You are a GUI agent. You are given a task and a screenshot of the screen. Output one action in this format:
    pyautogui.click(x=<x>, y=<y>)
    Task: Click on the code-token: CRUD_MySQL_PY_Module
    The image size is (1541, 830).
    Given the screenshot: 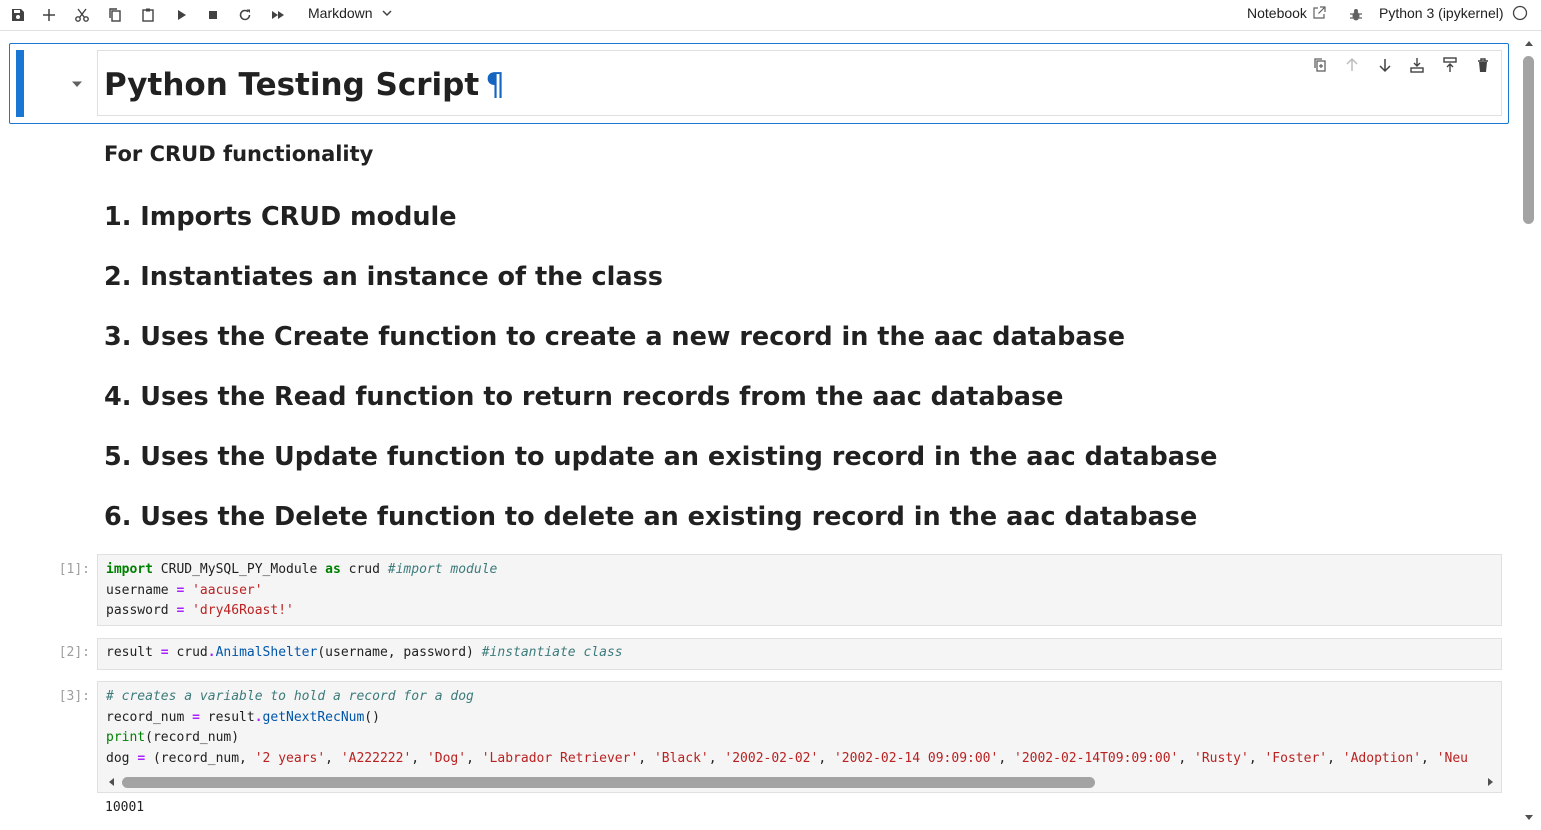 What is the action you would take?
    pyautogui.click(x=239, y=569)
    